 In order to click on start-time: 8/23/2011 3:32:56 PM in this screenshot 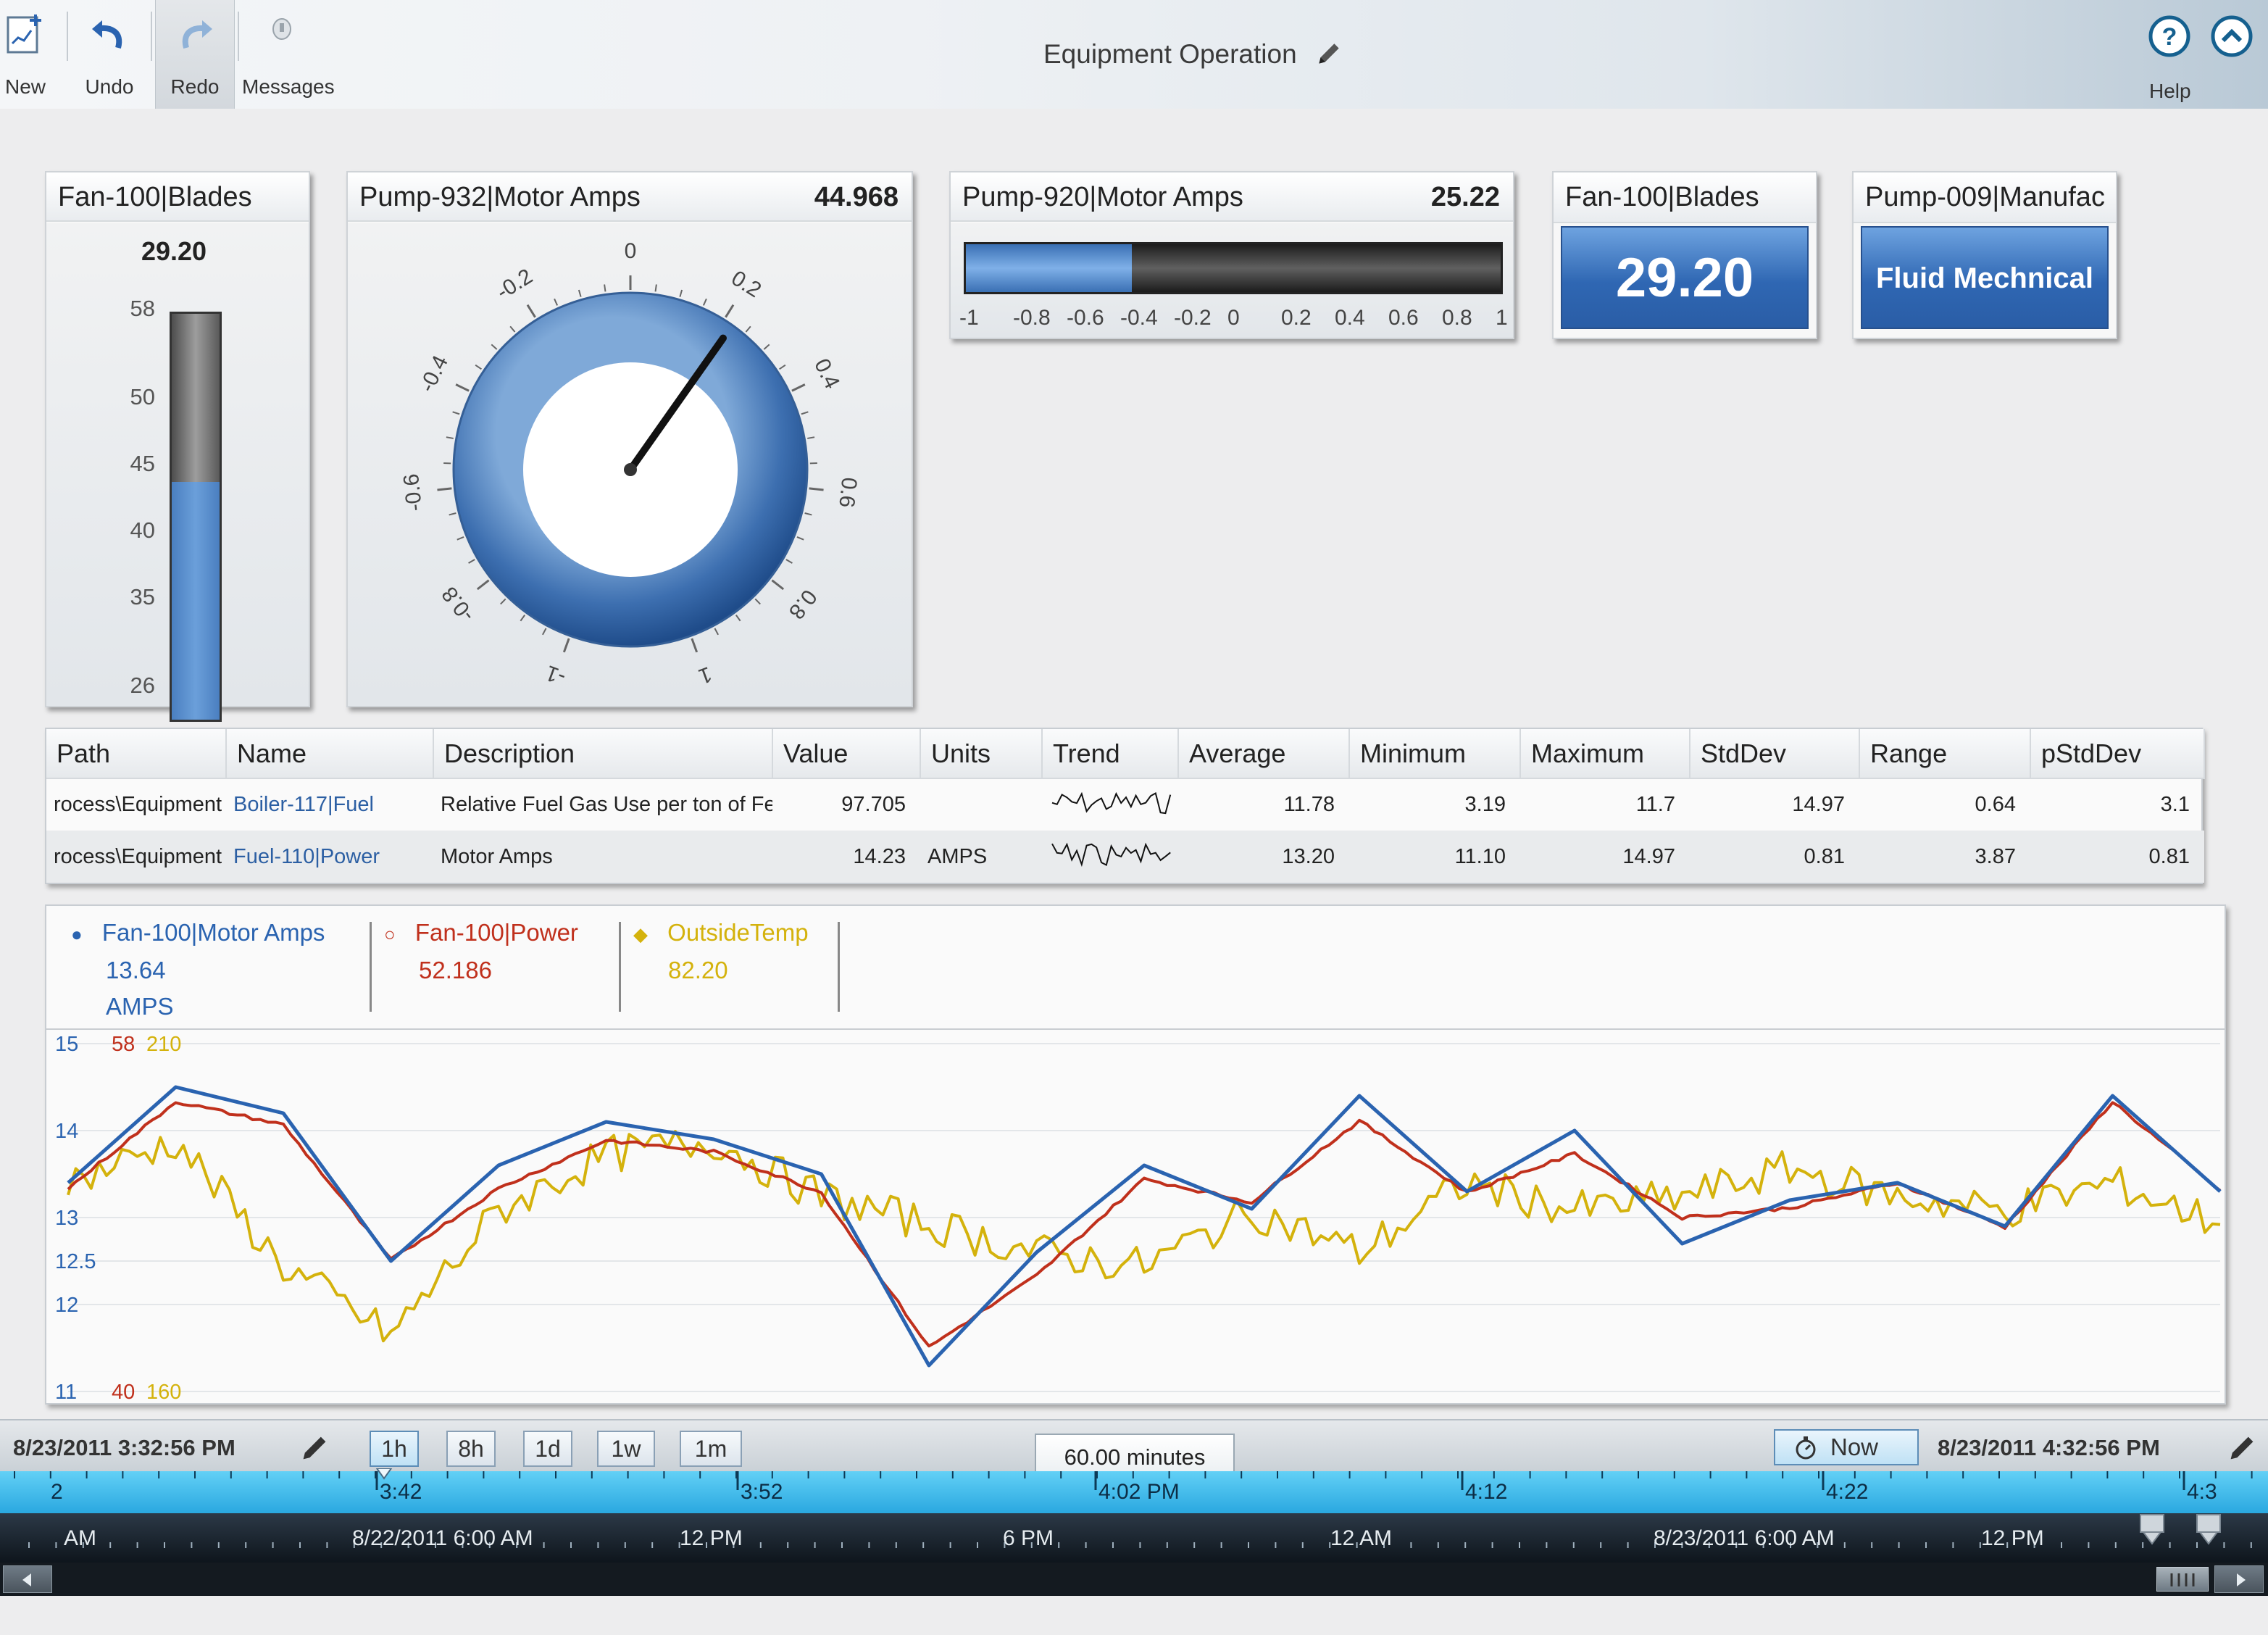, I will do `click(124, 1448)`.